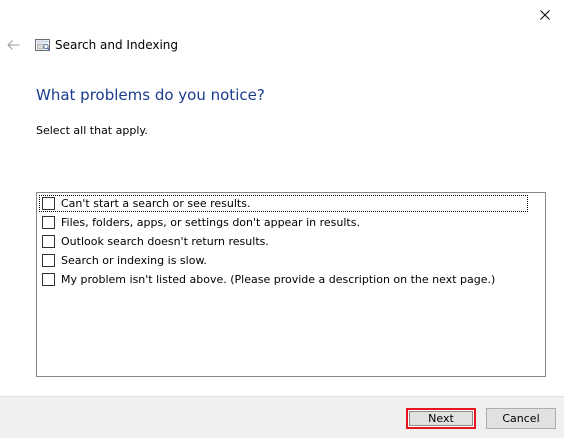 The height and width of the screenshot is (438, 564). Describe the element at coordinates (117, 45) in the screenshot. I see `window-title: Search and Indexing` at that location.